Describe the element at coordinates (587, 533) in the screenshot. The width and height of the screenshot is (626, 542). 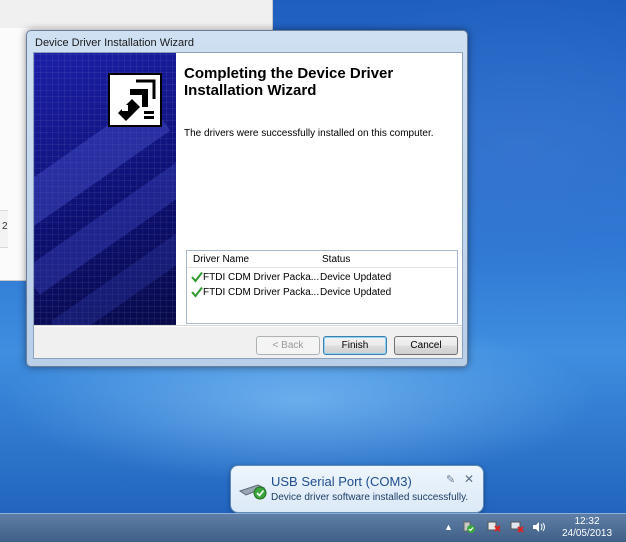
I see `clock-date: 24/05/2013` at that location.